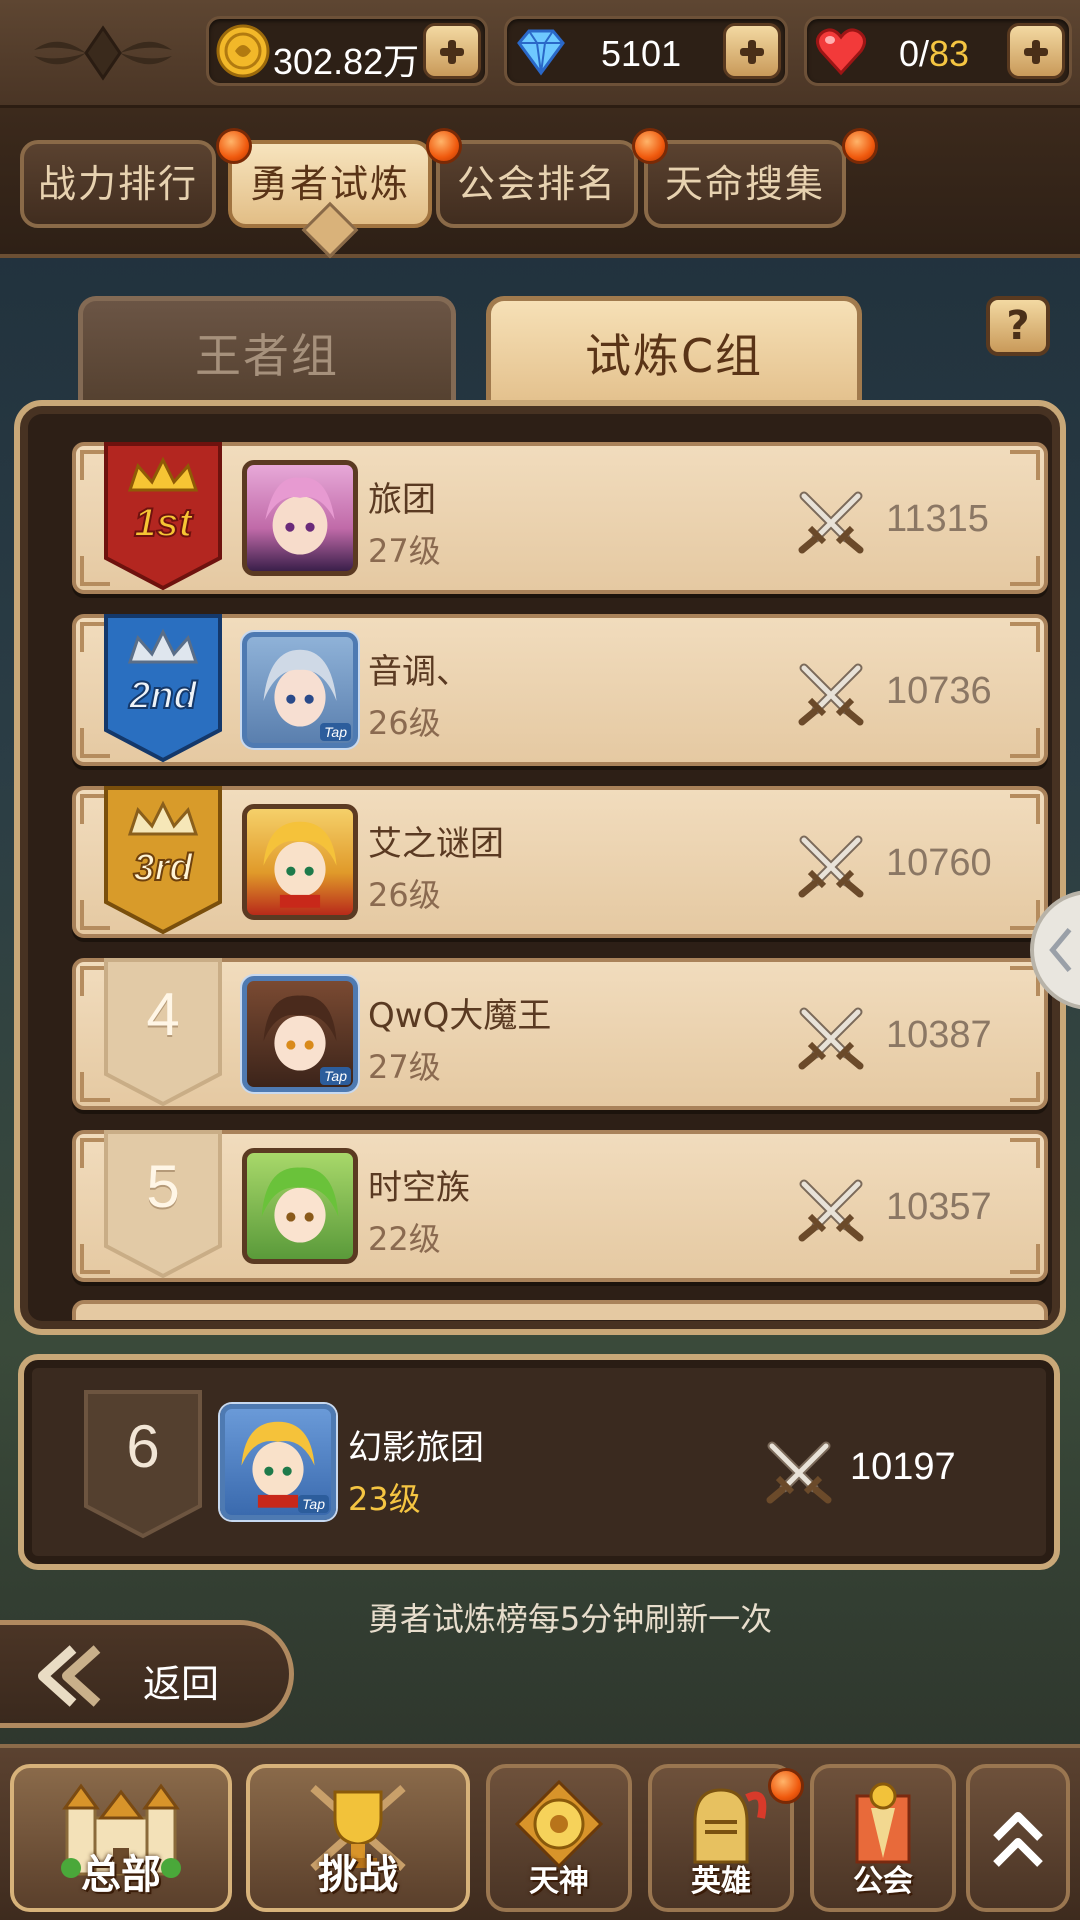 Image resolution: width=1080 pixels, height=1920 pixels. What do you see at coordinates (841, 52) in the screenshot?
I see `heart-icon` at bounding box center [841, 52].